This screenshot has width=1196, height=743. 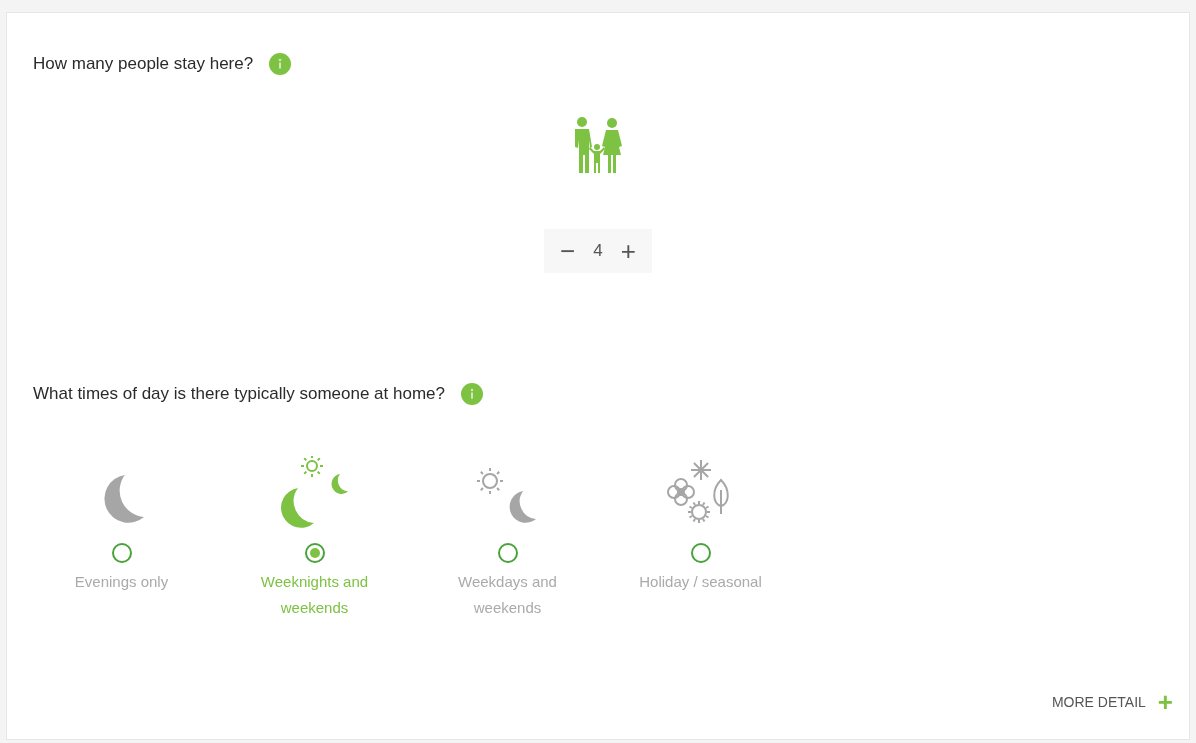 I want to click on increase-button: +, so click(x=628, y=251).